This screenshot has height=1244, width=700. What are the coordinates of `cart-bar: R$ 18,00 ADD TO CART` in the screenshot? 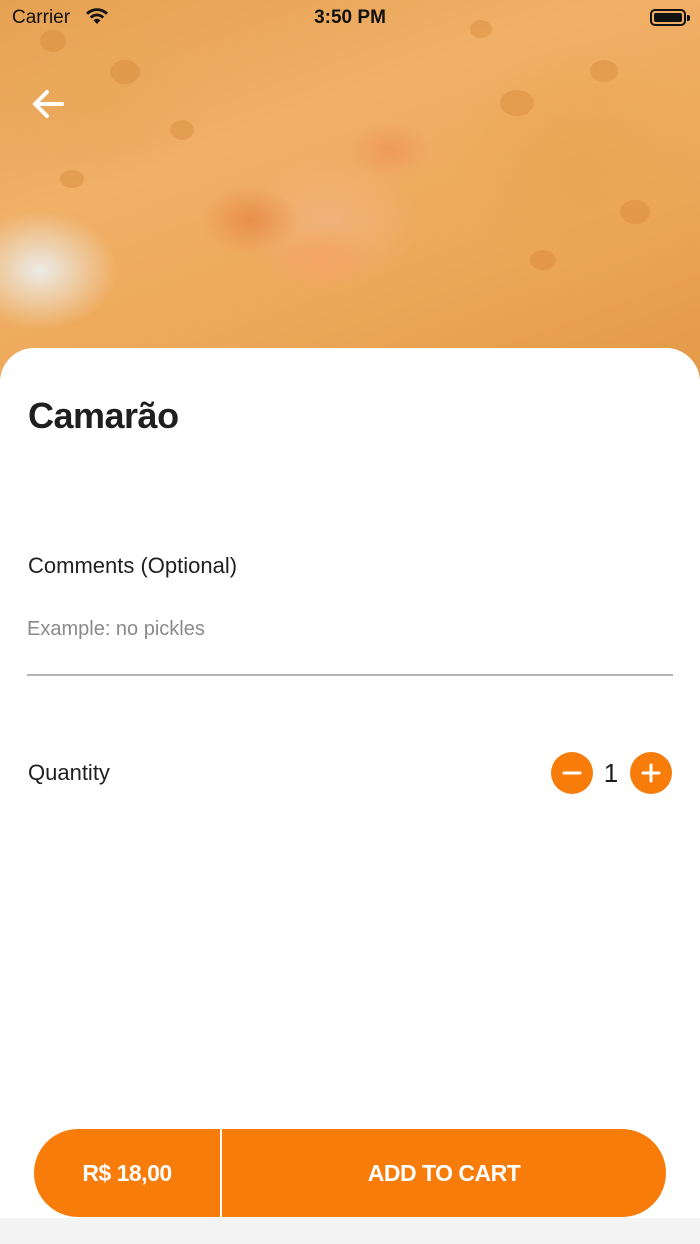 It's located at (350, 1173).